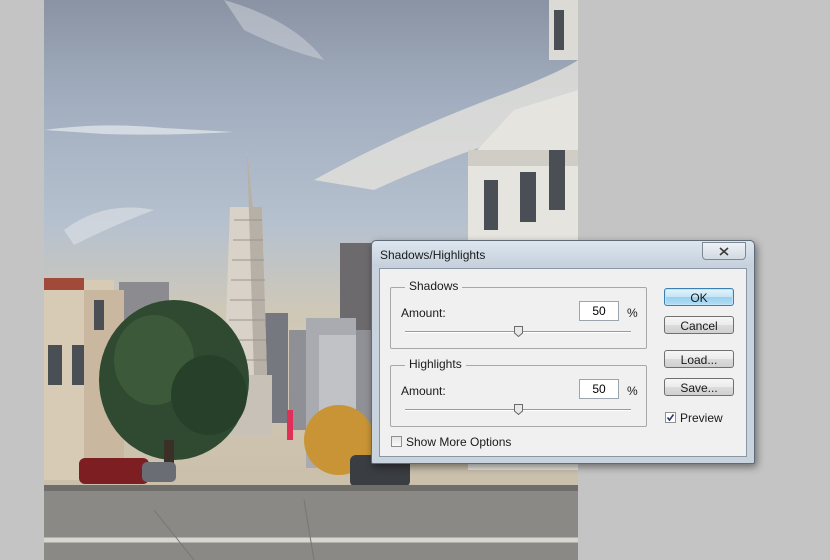  I want to click on highlights-slider-thumb, so click(518, 409).